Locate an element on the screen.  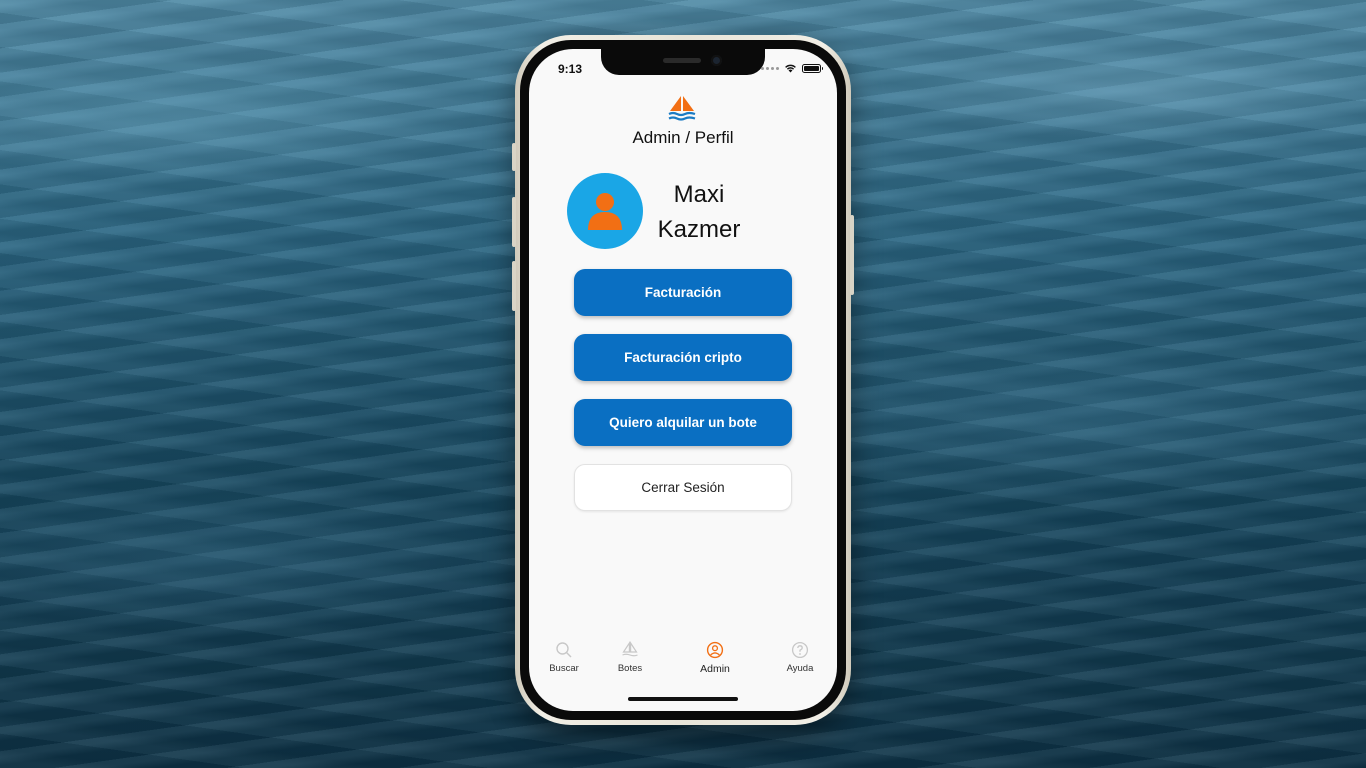
phone-notch is located at coordinates (683, 62).